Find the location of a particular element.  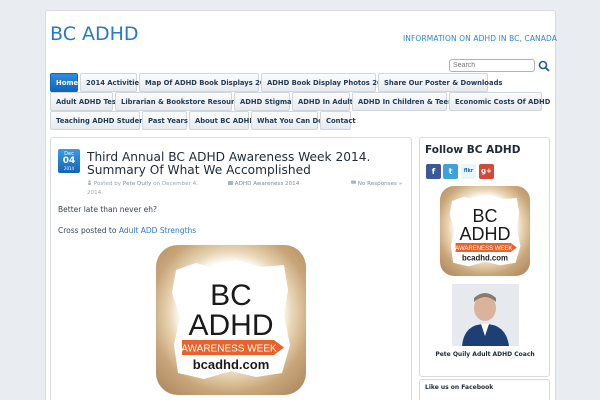

site-title: BC ADHD is located at coordinates (94, 34).